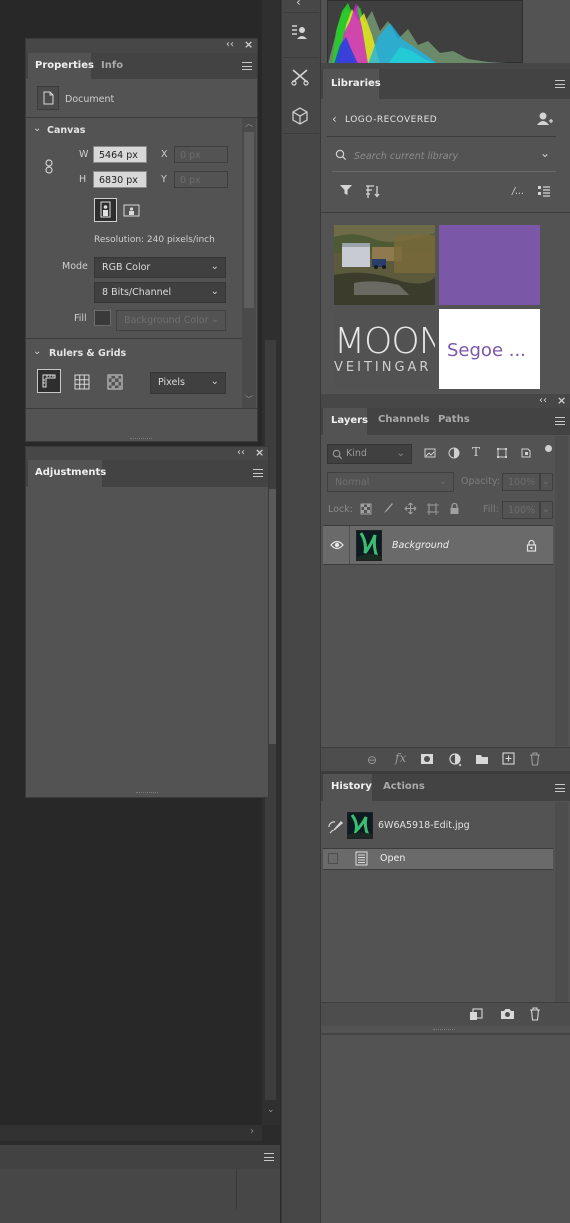  I want to click on delete-layer-icon, so click(535, 759).